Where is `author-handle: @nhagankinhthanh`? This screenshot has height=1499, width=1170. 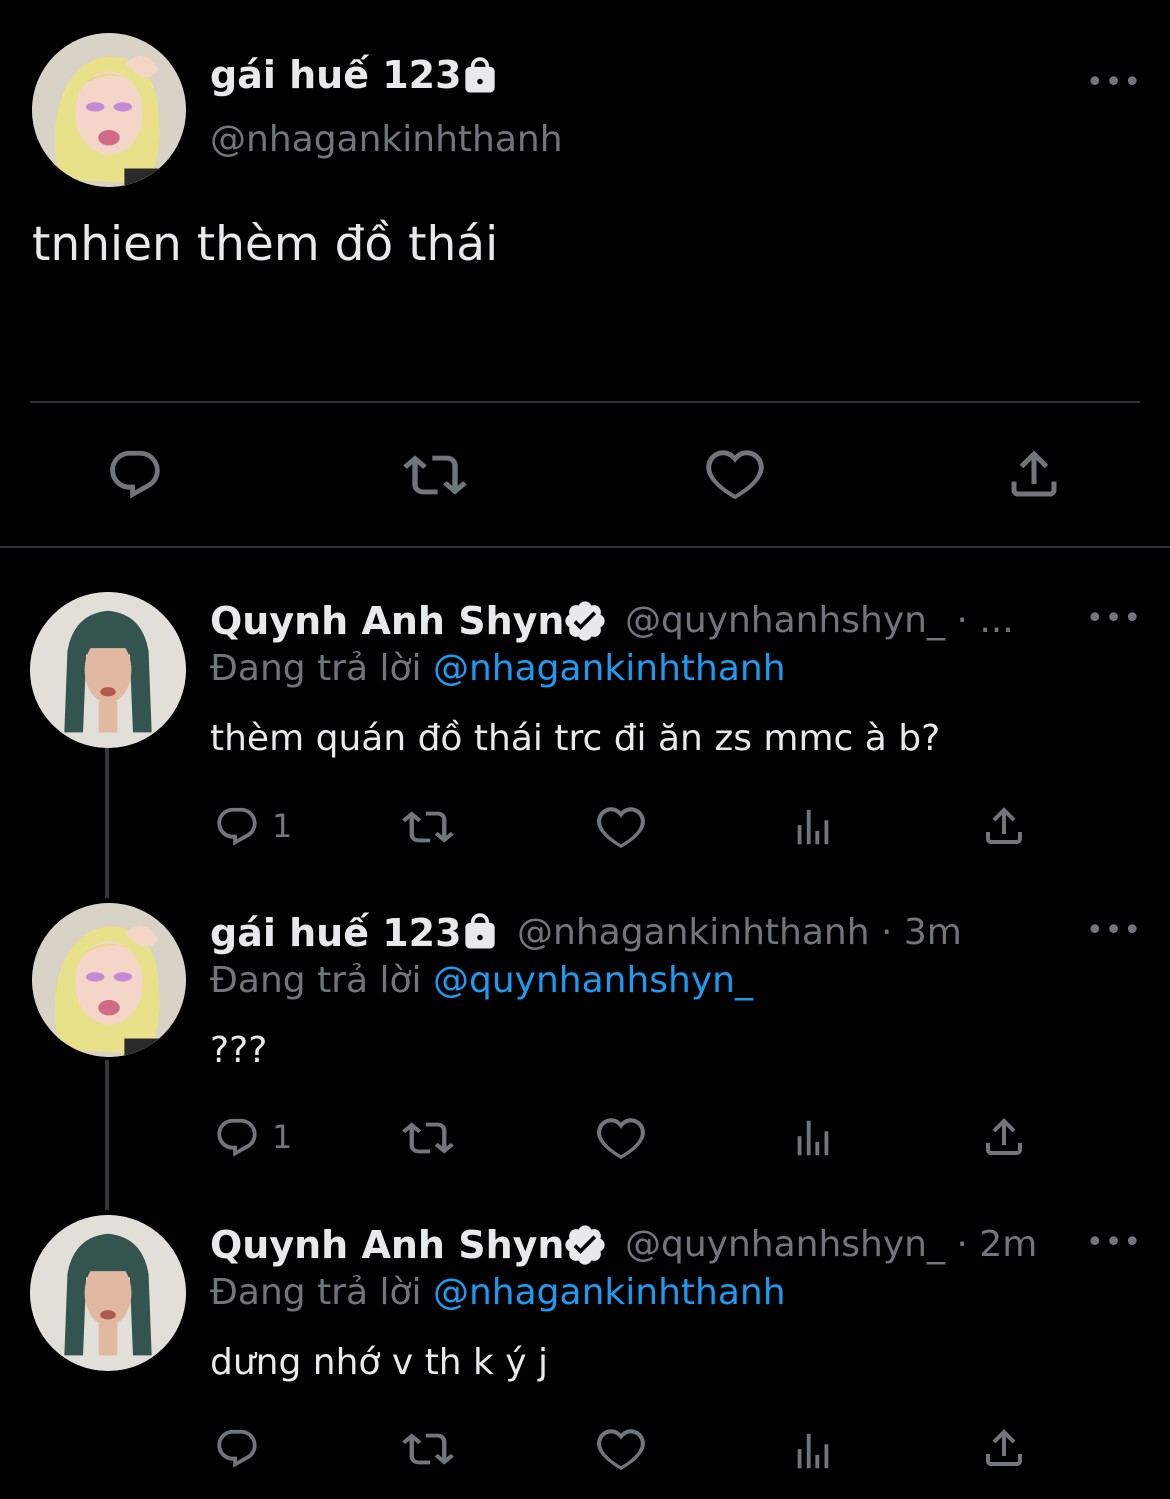
author-handle: @nhagankinhthanh is located at coordinates (386, 140).